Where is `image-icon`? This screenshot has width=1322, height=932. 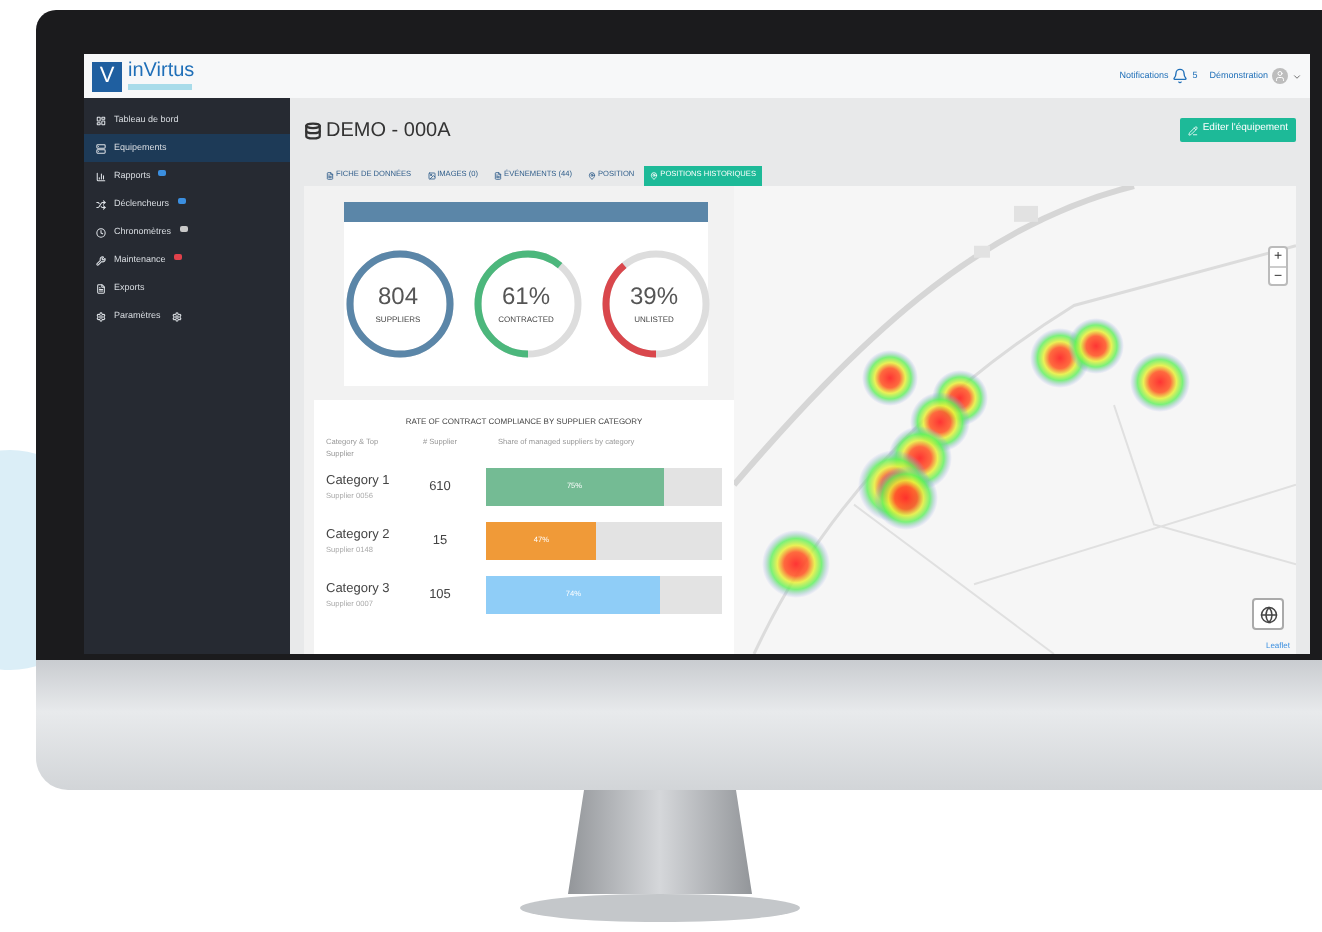 image-icon is located at coordinates (431, 176).